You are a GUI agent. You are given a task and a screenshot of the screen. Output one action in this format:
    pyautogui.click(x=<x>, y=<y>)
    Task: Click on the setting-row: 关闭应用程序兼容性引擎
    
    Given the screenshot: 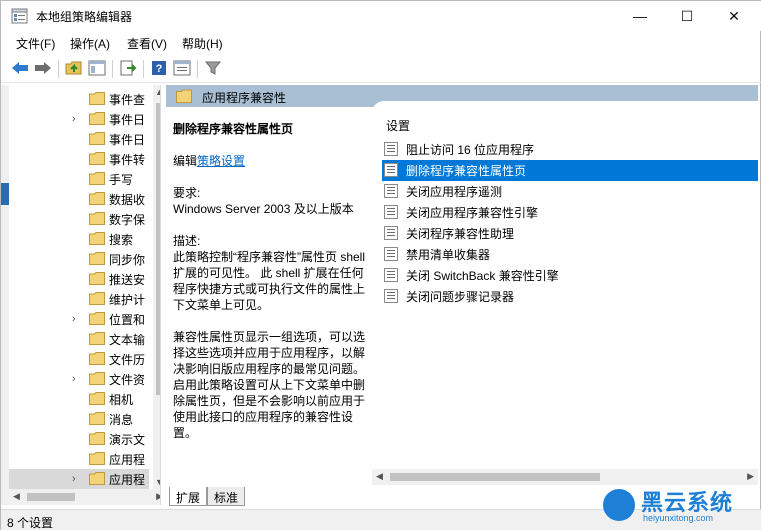 What is the action you would take?
    pyautogui.click(x=570, y=212)
    